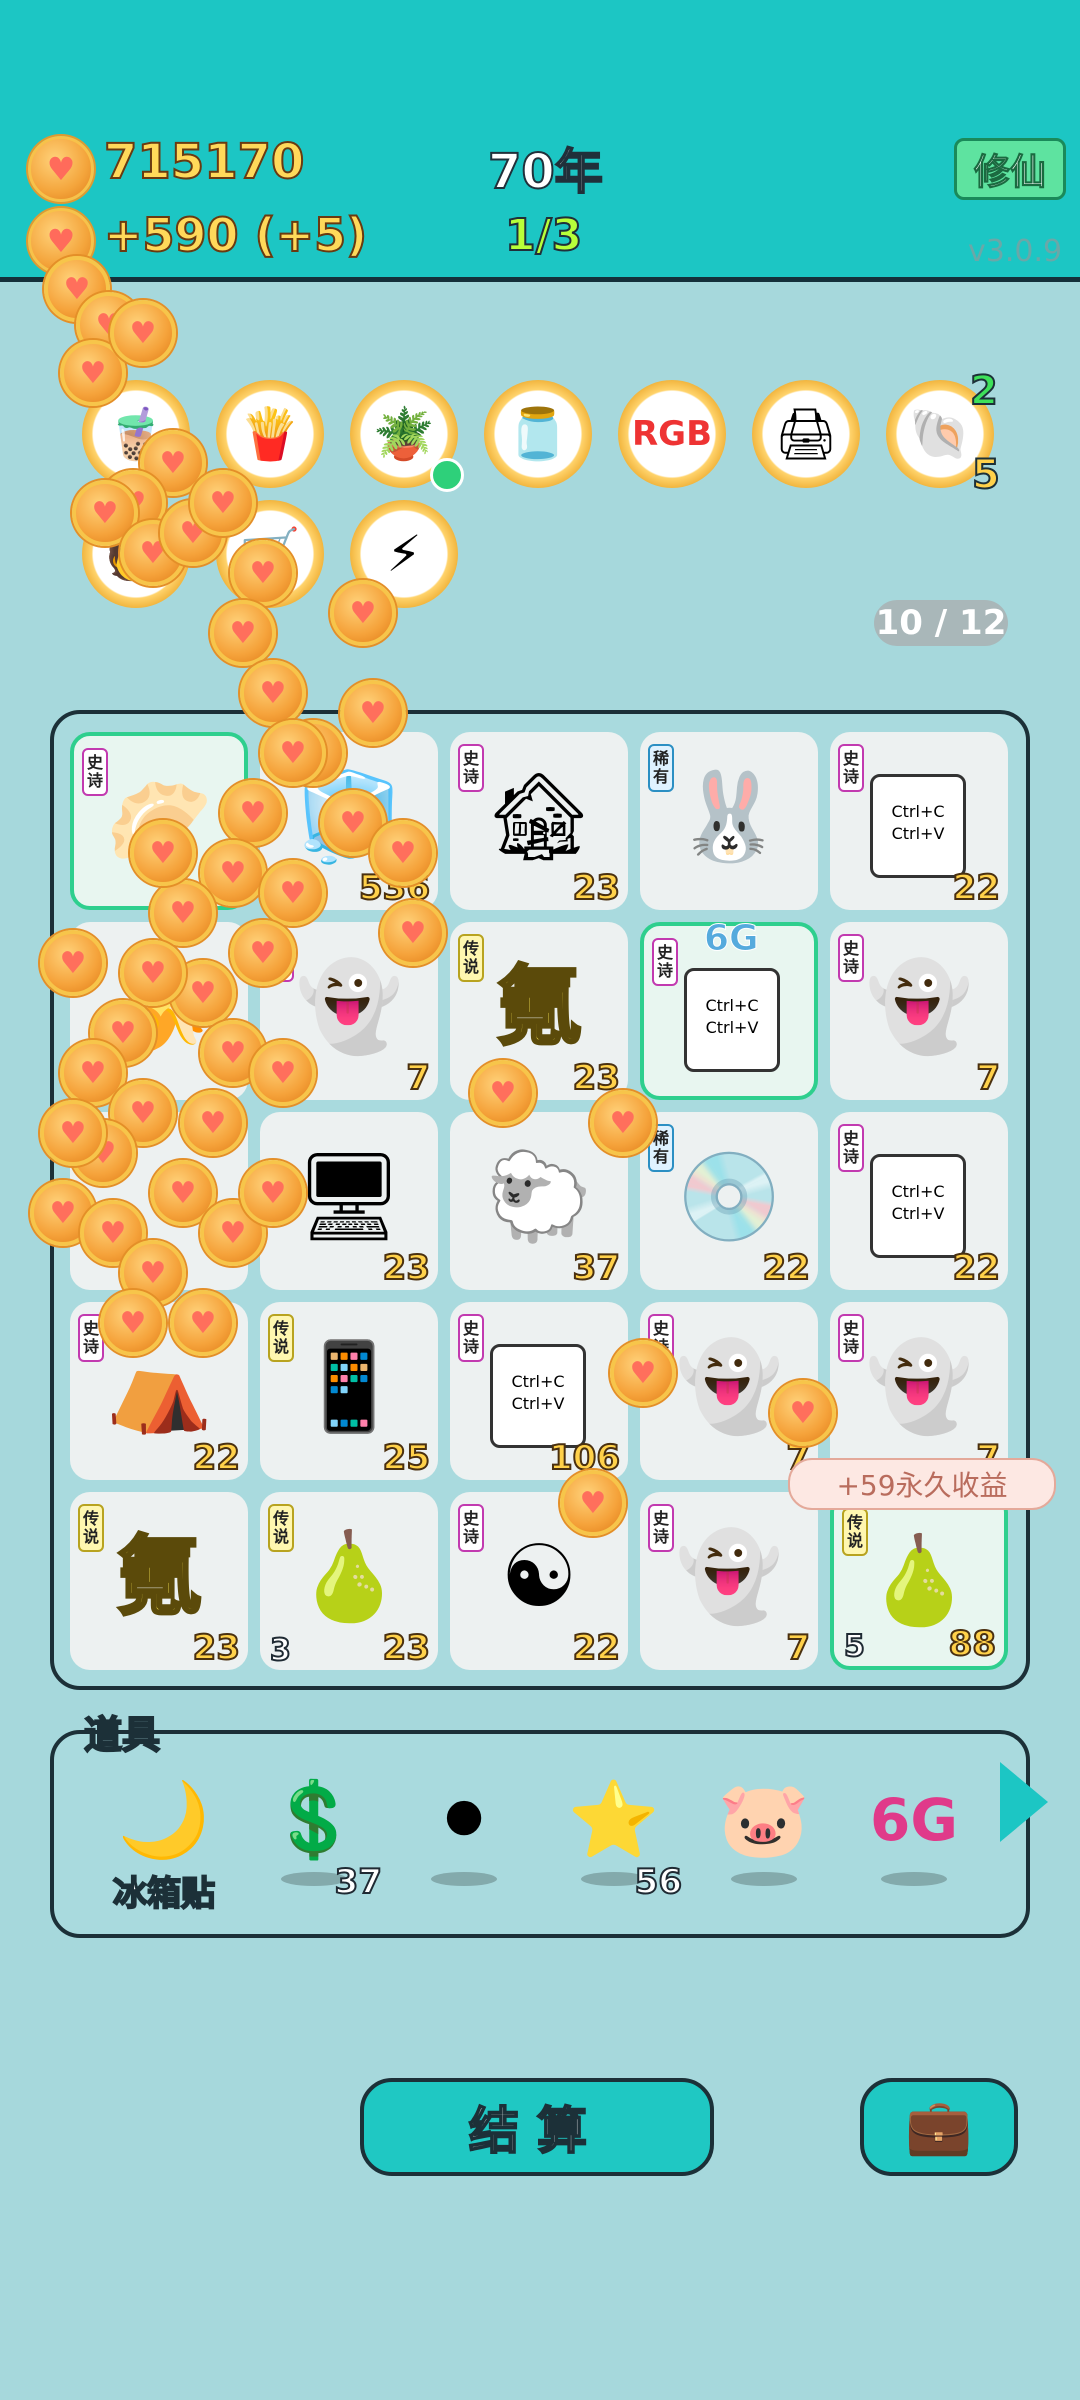  I want to click on black-hole-icon: ⚫, so click(463, 1820).